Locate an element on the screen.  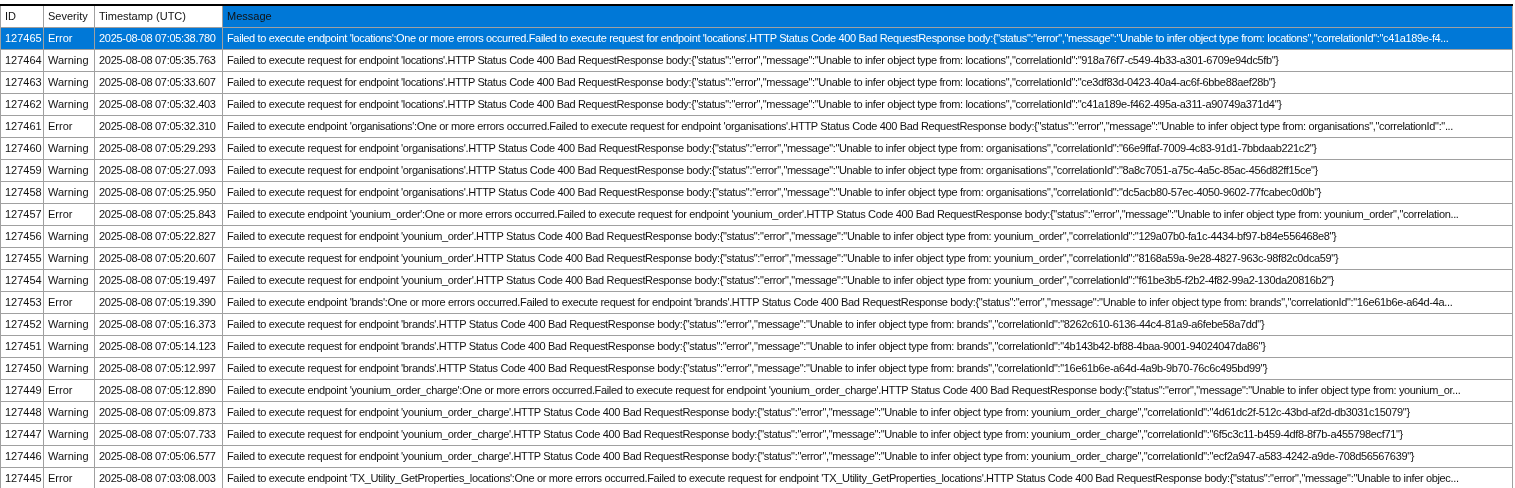
table-cell: 127465 is located at coordinates (22, 38).